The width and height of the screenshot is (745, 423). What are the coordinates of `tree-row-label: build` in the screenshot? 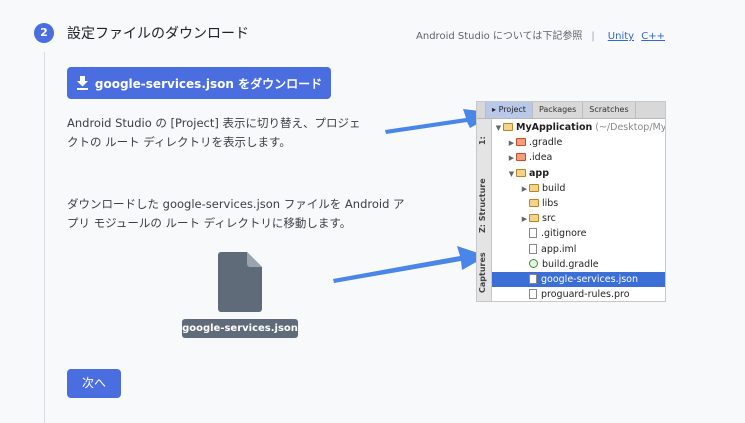 It's located at (554, 188).